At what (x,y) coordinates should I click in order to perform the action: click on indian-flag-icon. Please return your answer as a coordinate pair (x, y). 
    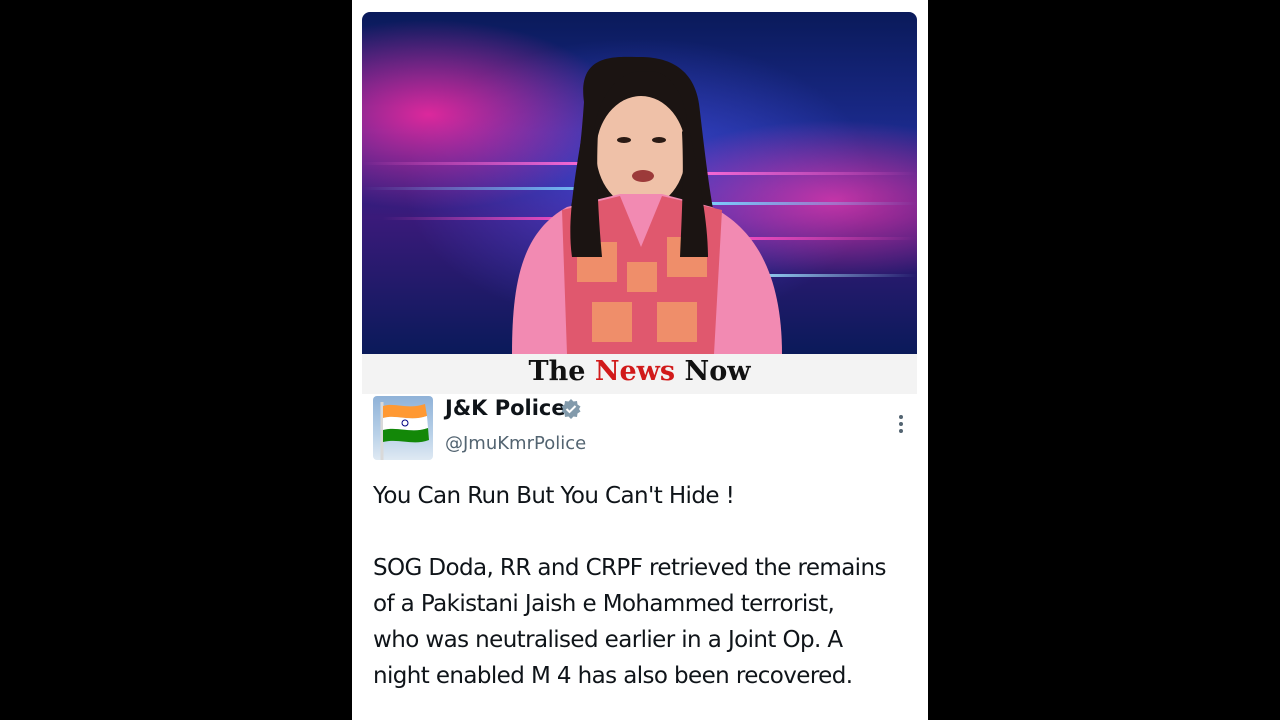
    Looking at the image, I should click on (403, 428).